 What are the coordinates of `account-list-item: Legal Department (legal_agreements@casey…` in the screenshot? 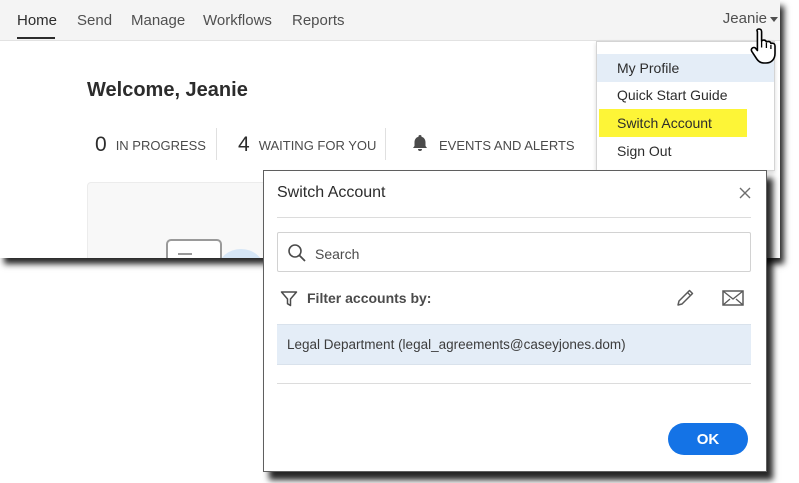 It's located at (514, 344).